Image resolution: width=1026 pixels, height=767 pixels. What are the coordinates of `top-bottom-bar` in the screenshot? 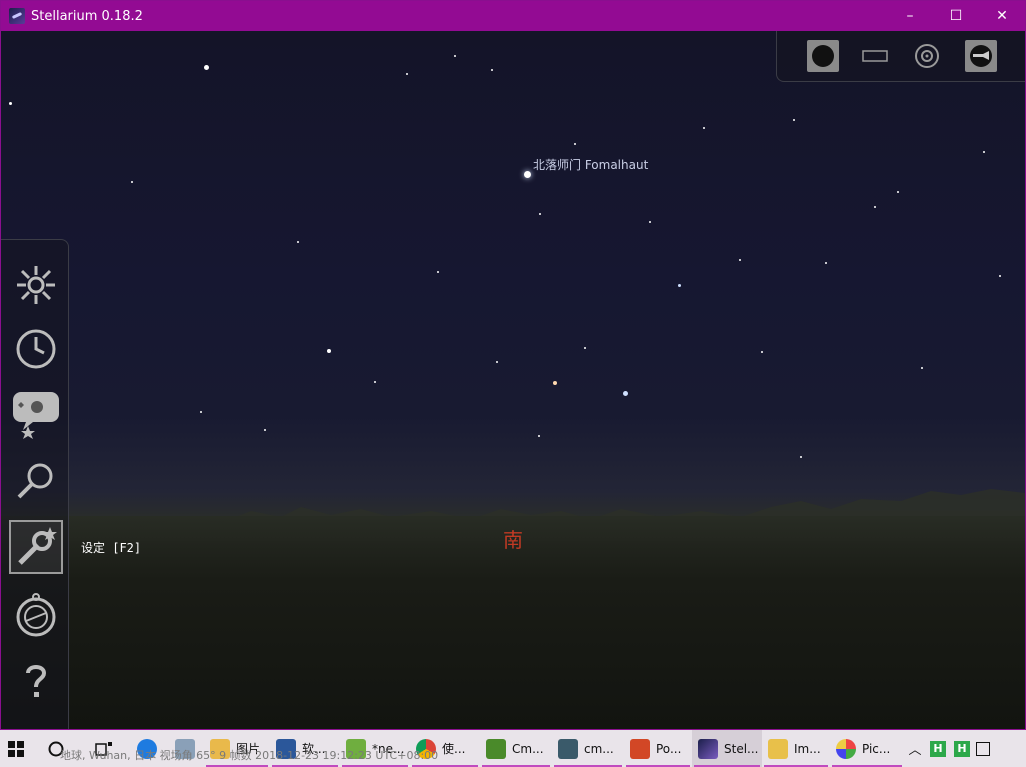 It's located at (900, 56).